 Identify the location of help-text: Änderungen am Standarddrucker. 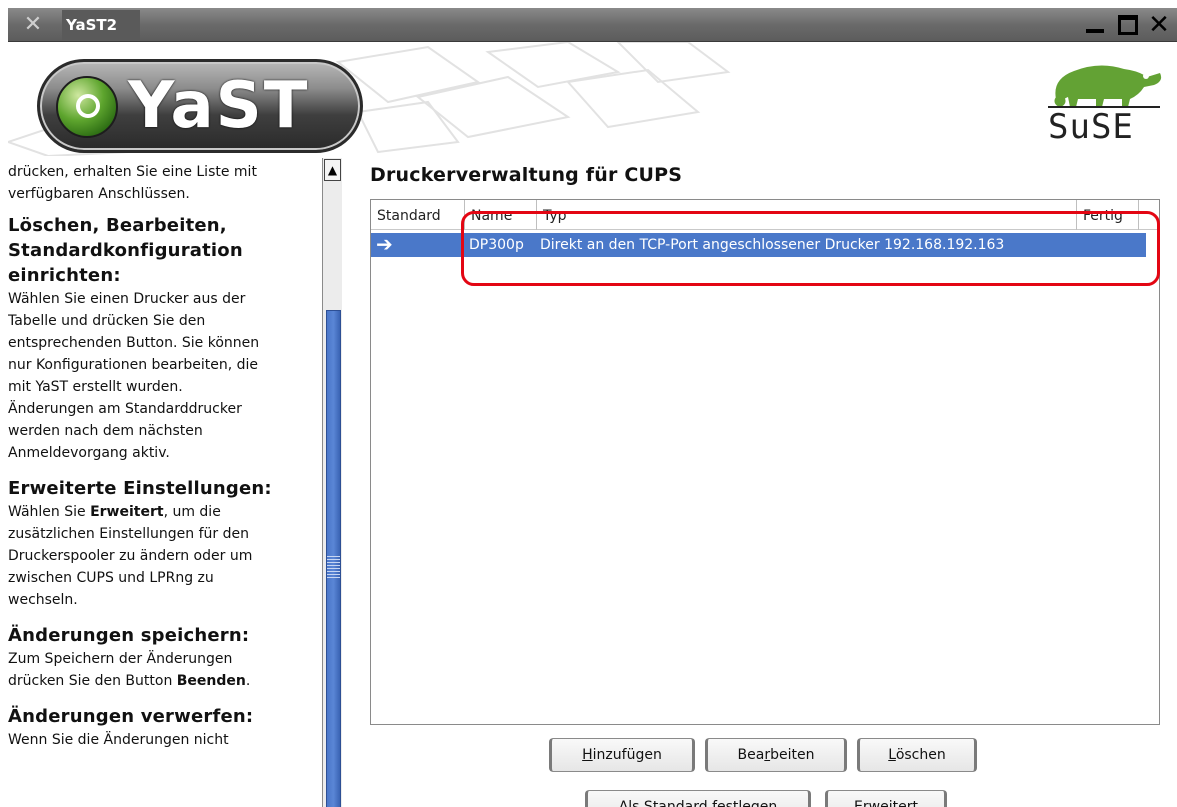
(125, 409).